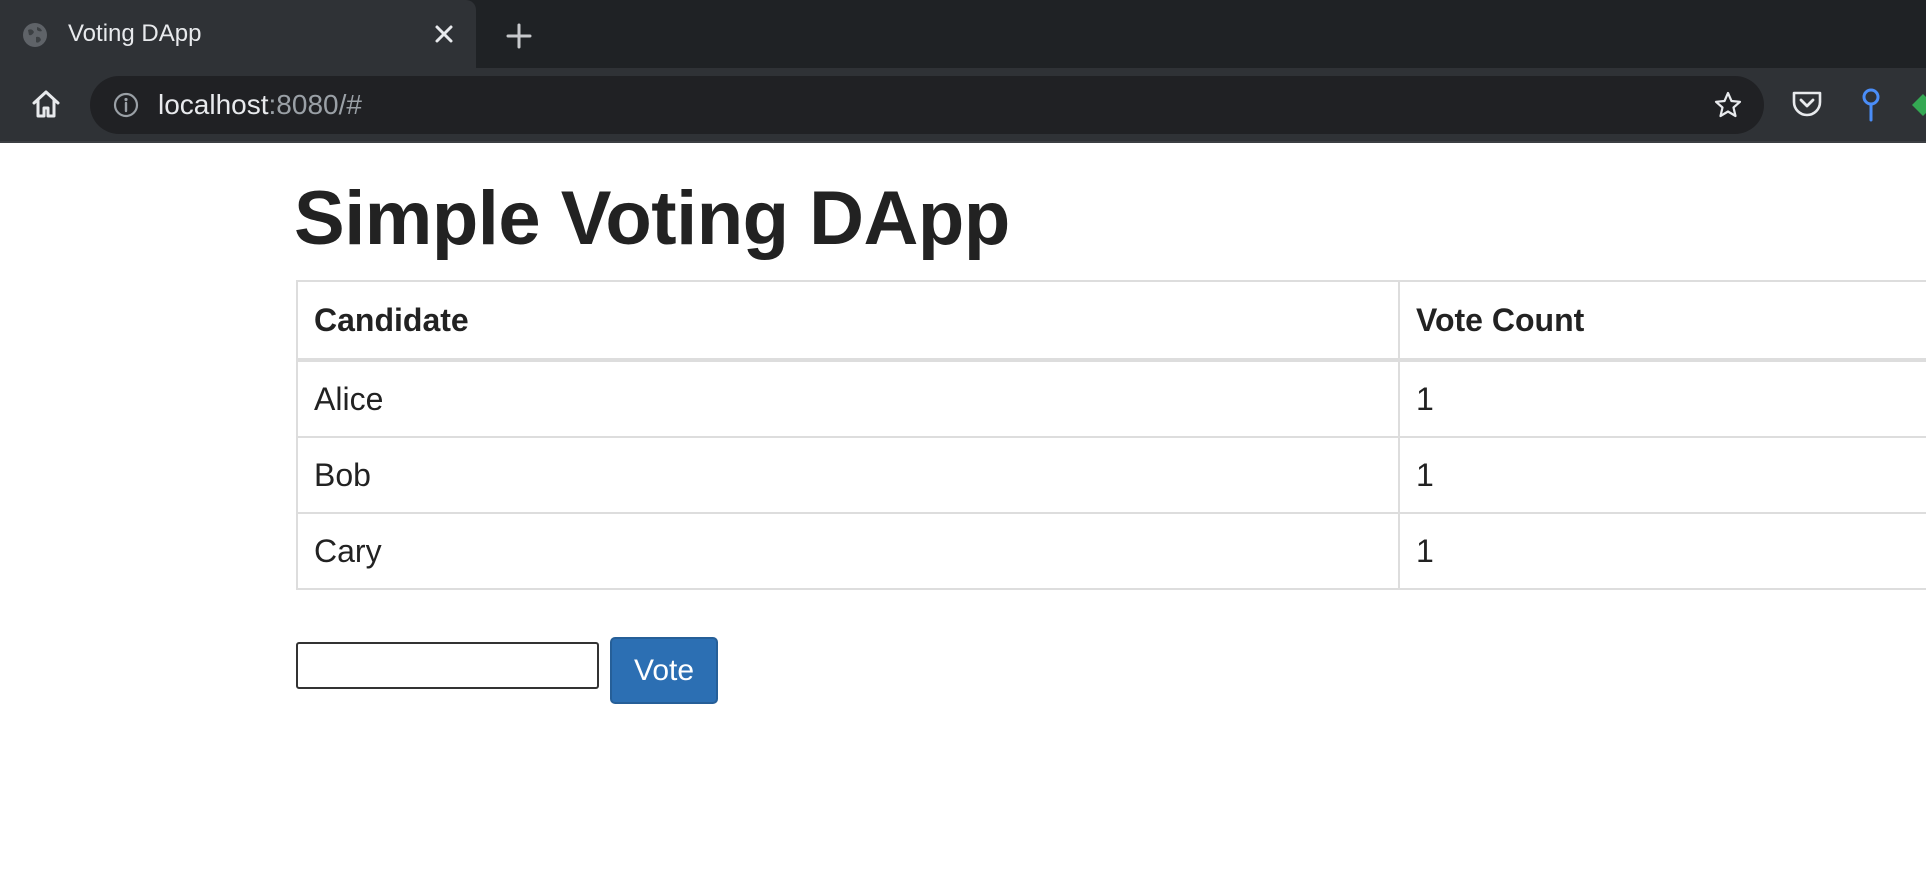  I want to click on candidate-name: Alice, so click(848, 398).